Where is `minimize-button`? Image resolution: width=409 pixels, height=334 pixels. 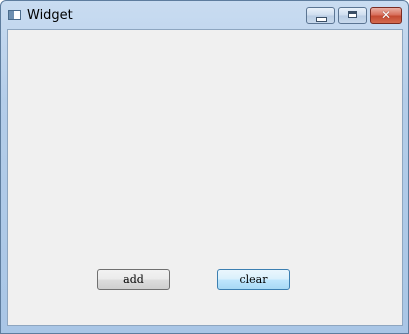 minimize-button is located at coordinates (320, 15).